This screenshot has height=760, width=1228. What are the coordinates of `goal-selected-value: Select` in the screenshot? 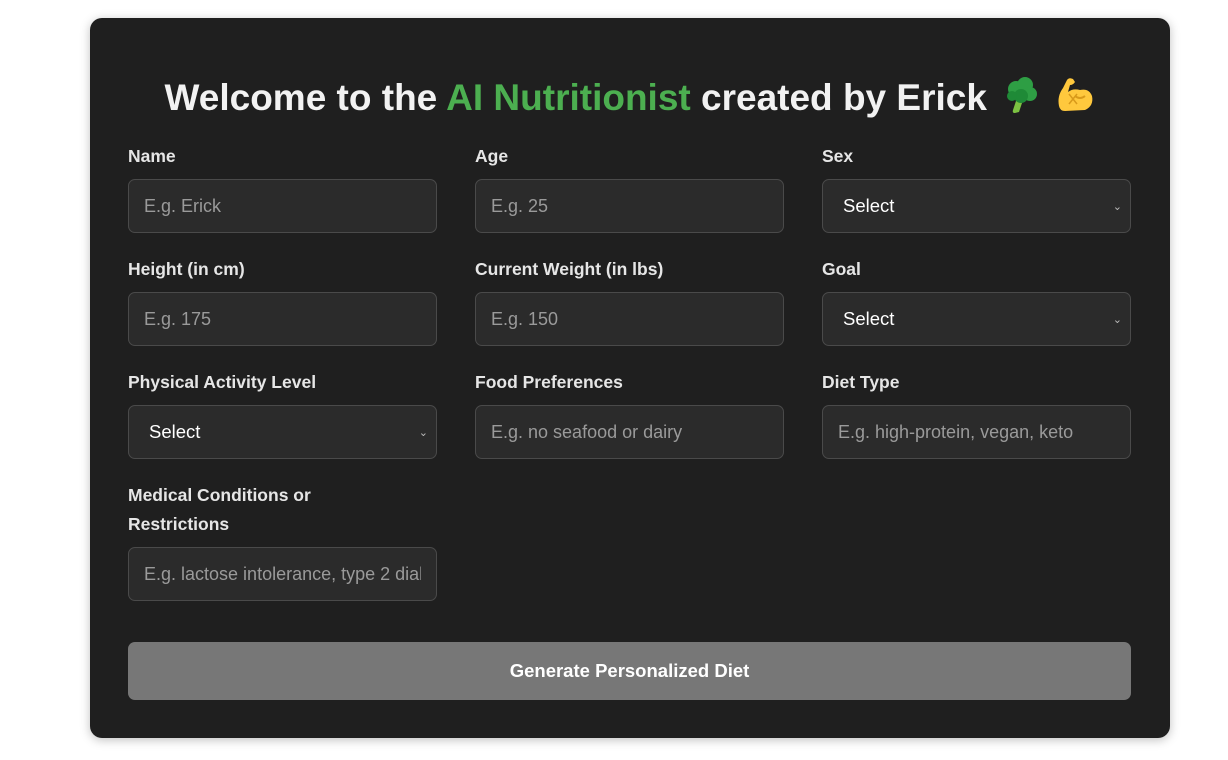 It's located at (869, 318).